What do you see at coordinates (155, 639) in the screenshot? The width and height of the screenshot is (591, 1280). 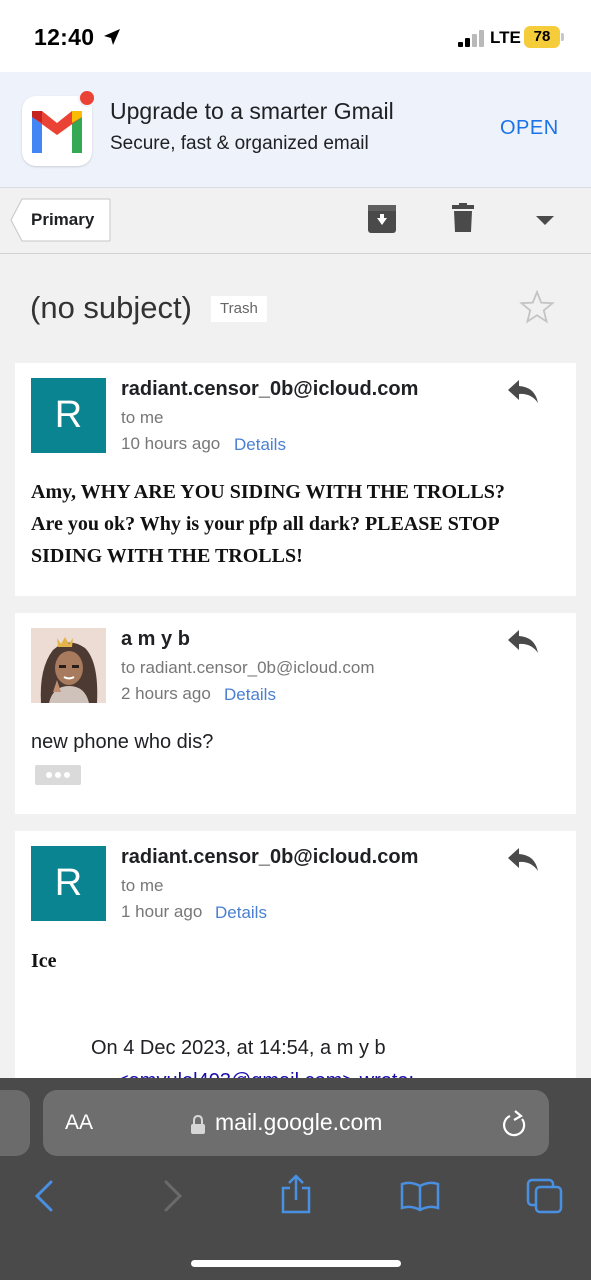 I see `sender-name: a m y b` at bounding box center [155, 639].